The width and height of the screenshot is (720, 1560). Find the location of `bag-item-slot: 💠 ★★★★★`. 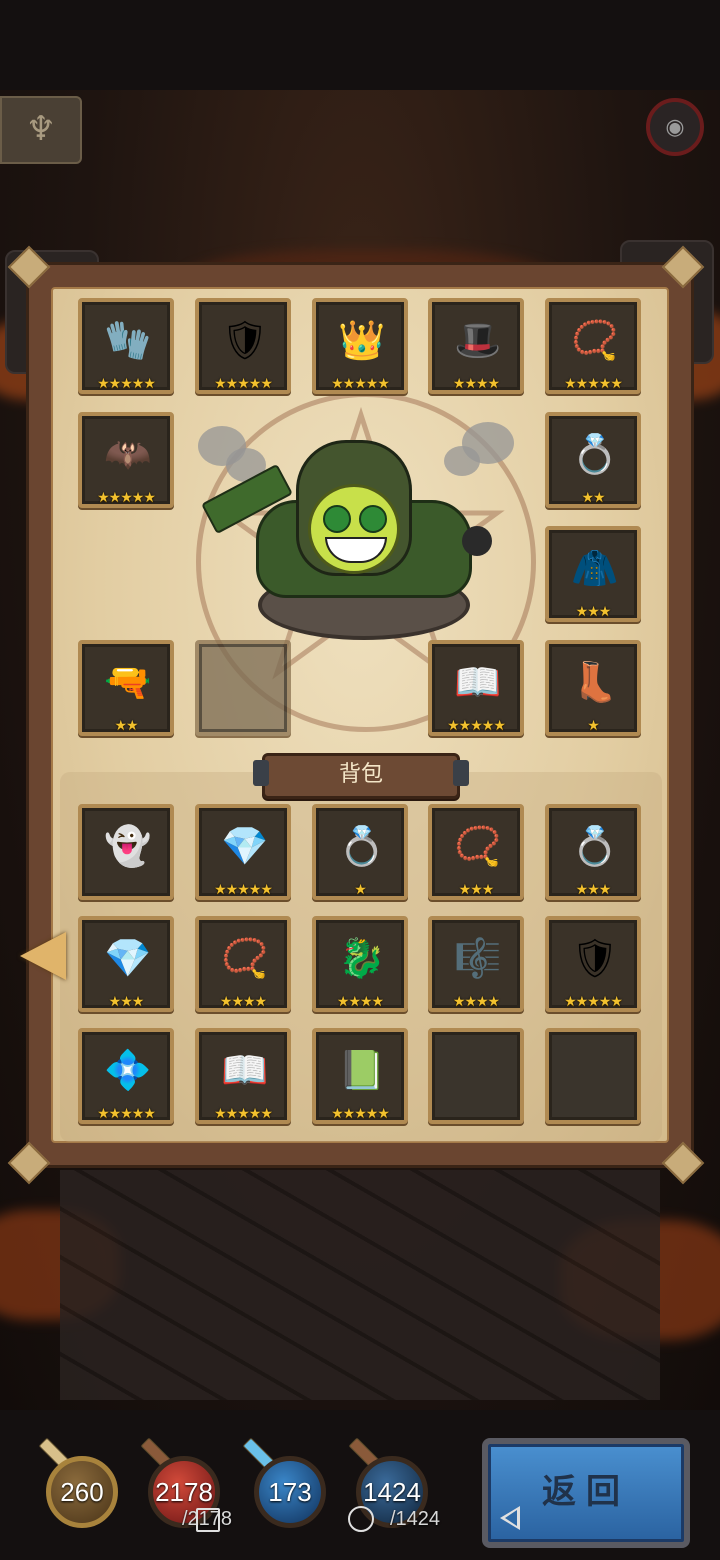

bag-item-slot: 💠 ★★★★★ is located at coordinates (126, 1076).